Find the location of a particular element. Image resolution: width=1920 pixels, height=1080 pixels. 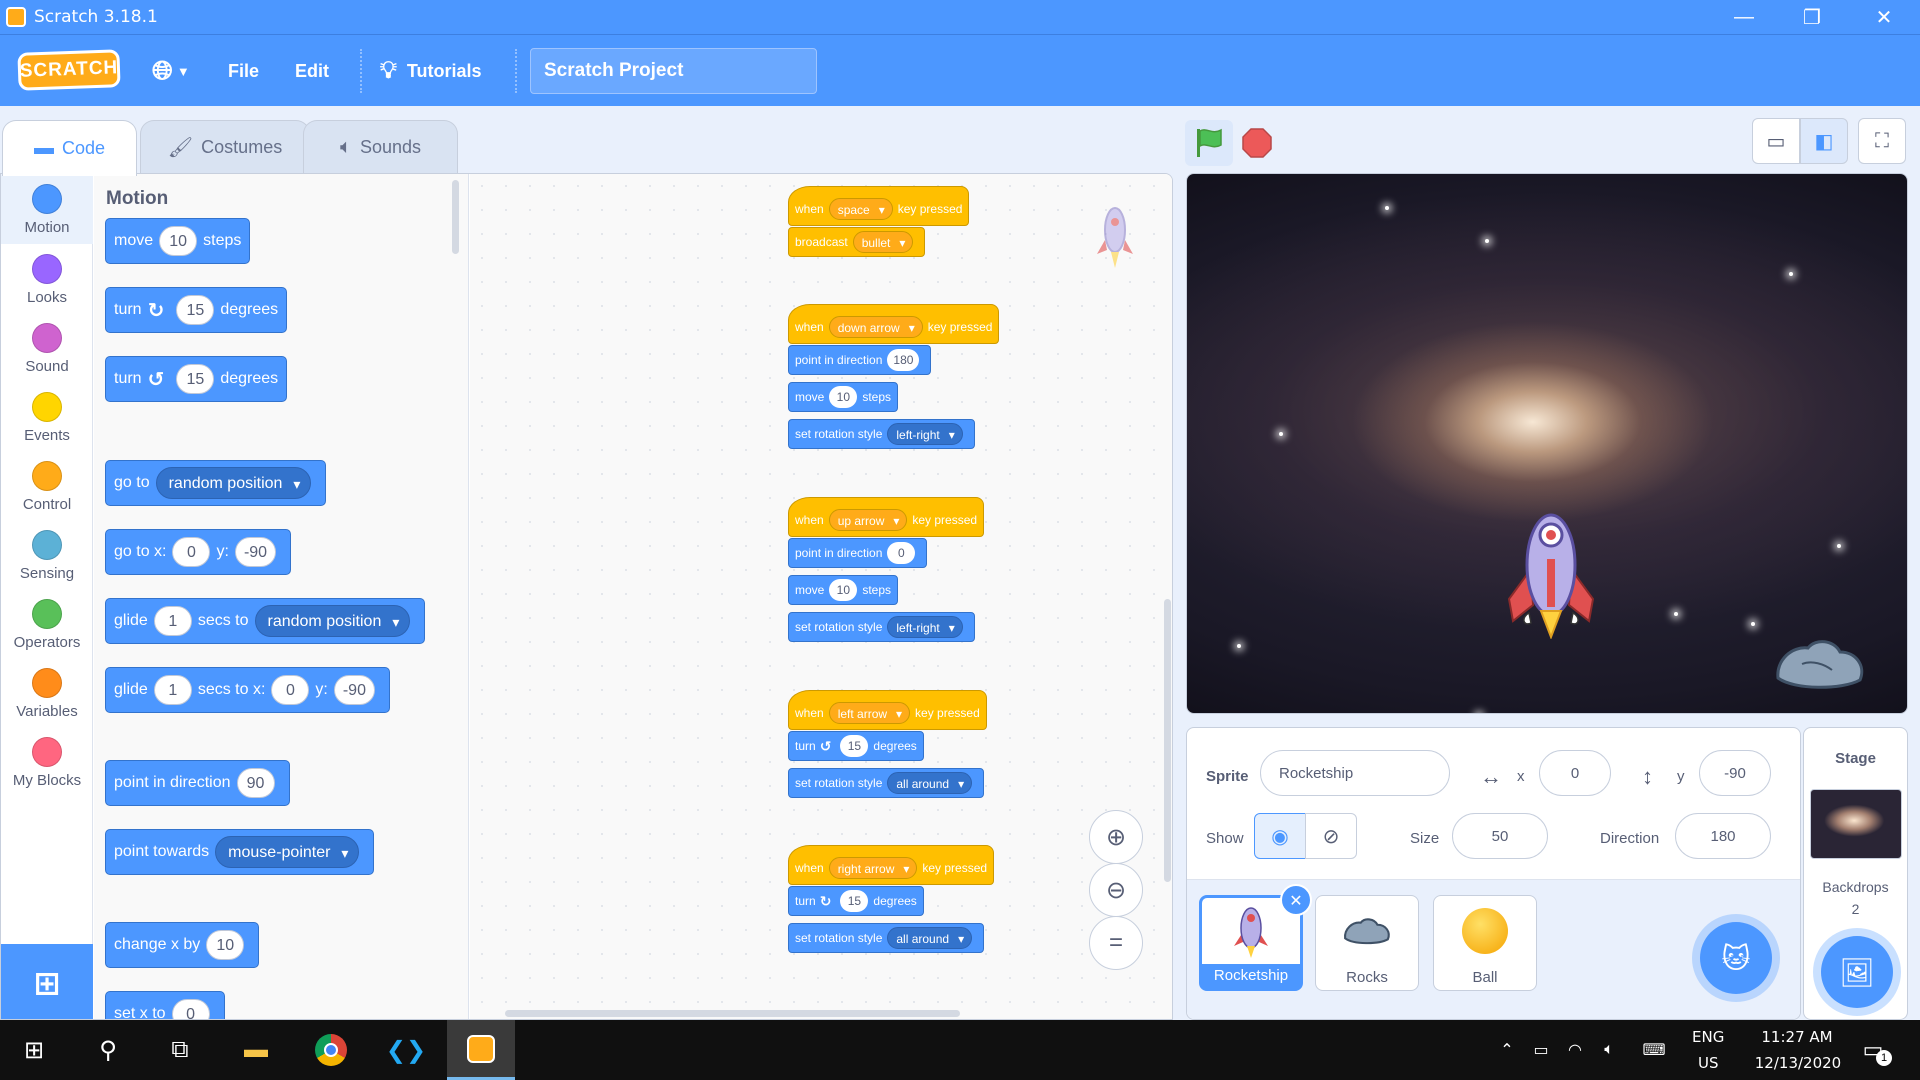

sprite-tile-rocks: Rocks is located at coordinates (1367, 943).